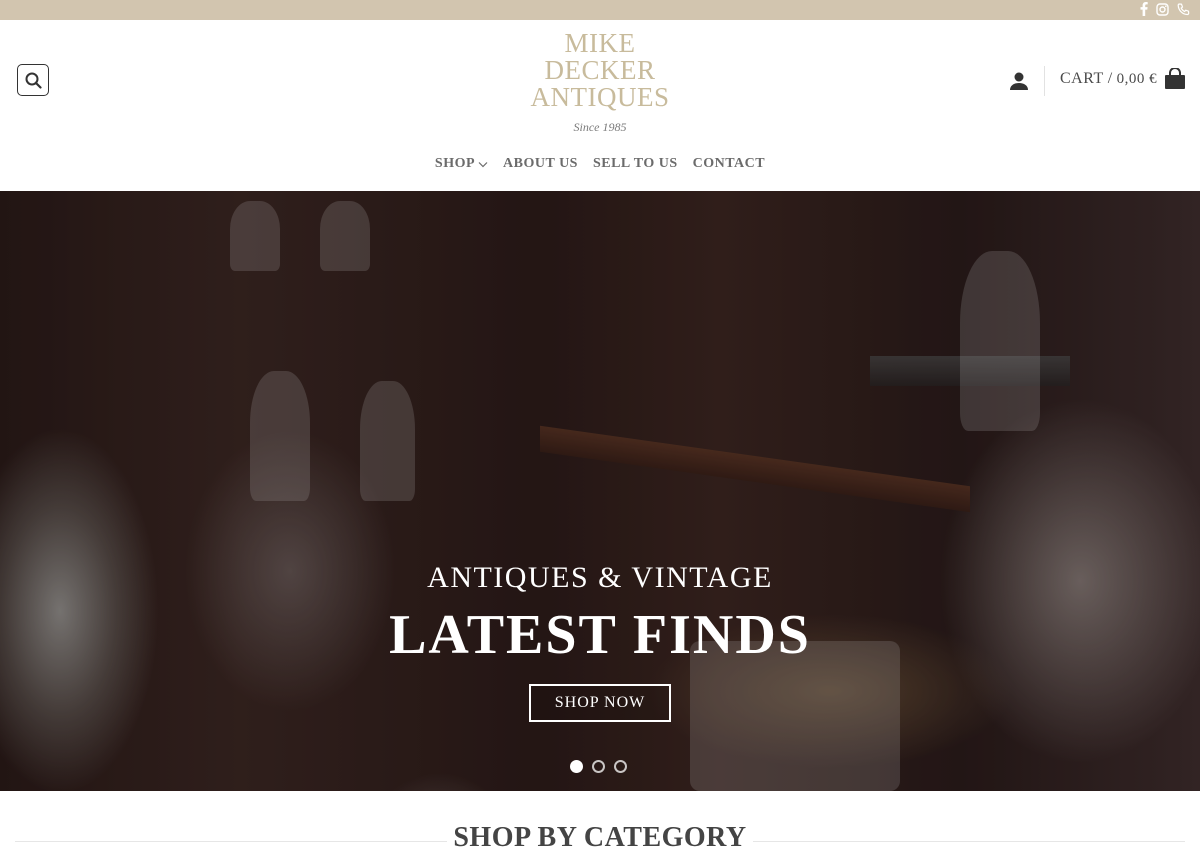 The height and width of the screenshot is (850, 1200). I want to click on facebook-icon, so click(1144, 9).